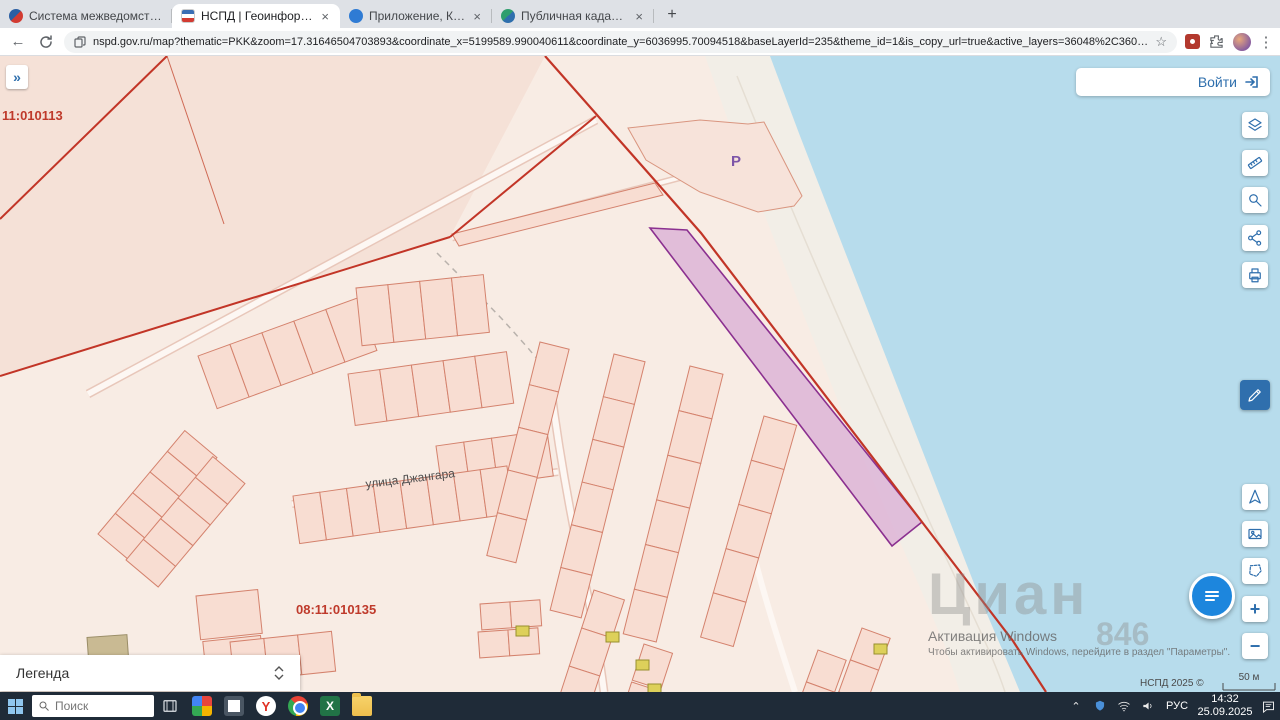  I want to click on select-area-button, so click(1255, 571).